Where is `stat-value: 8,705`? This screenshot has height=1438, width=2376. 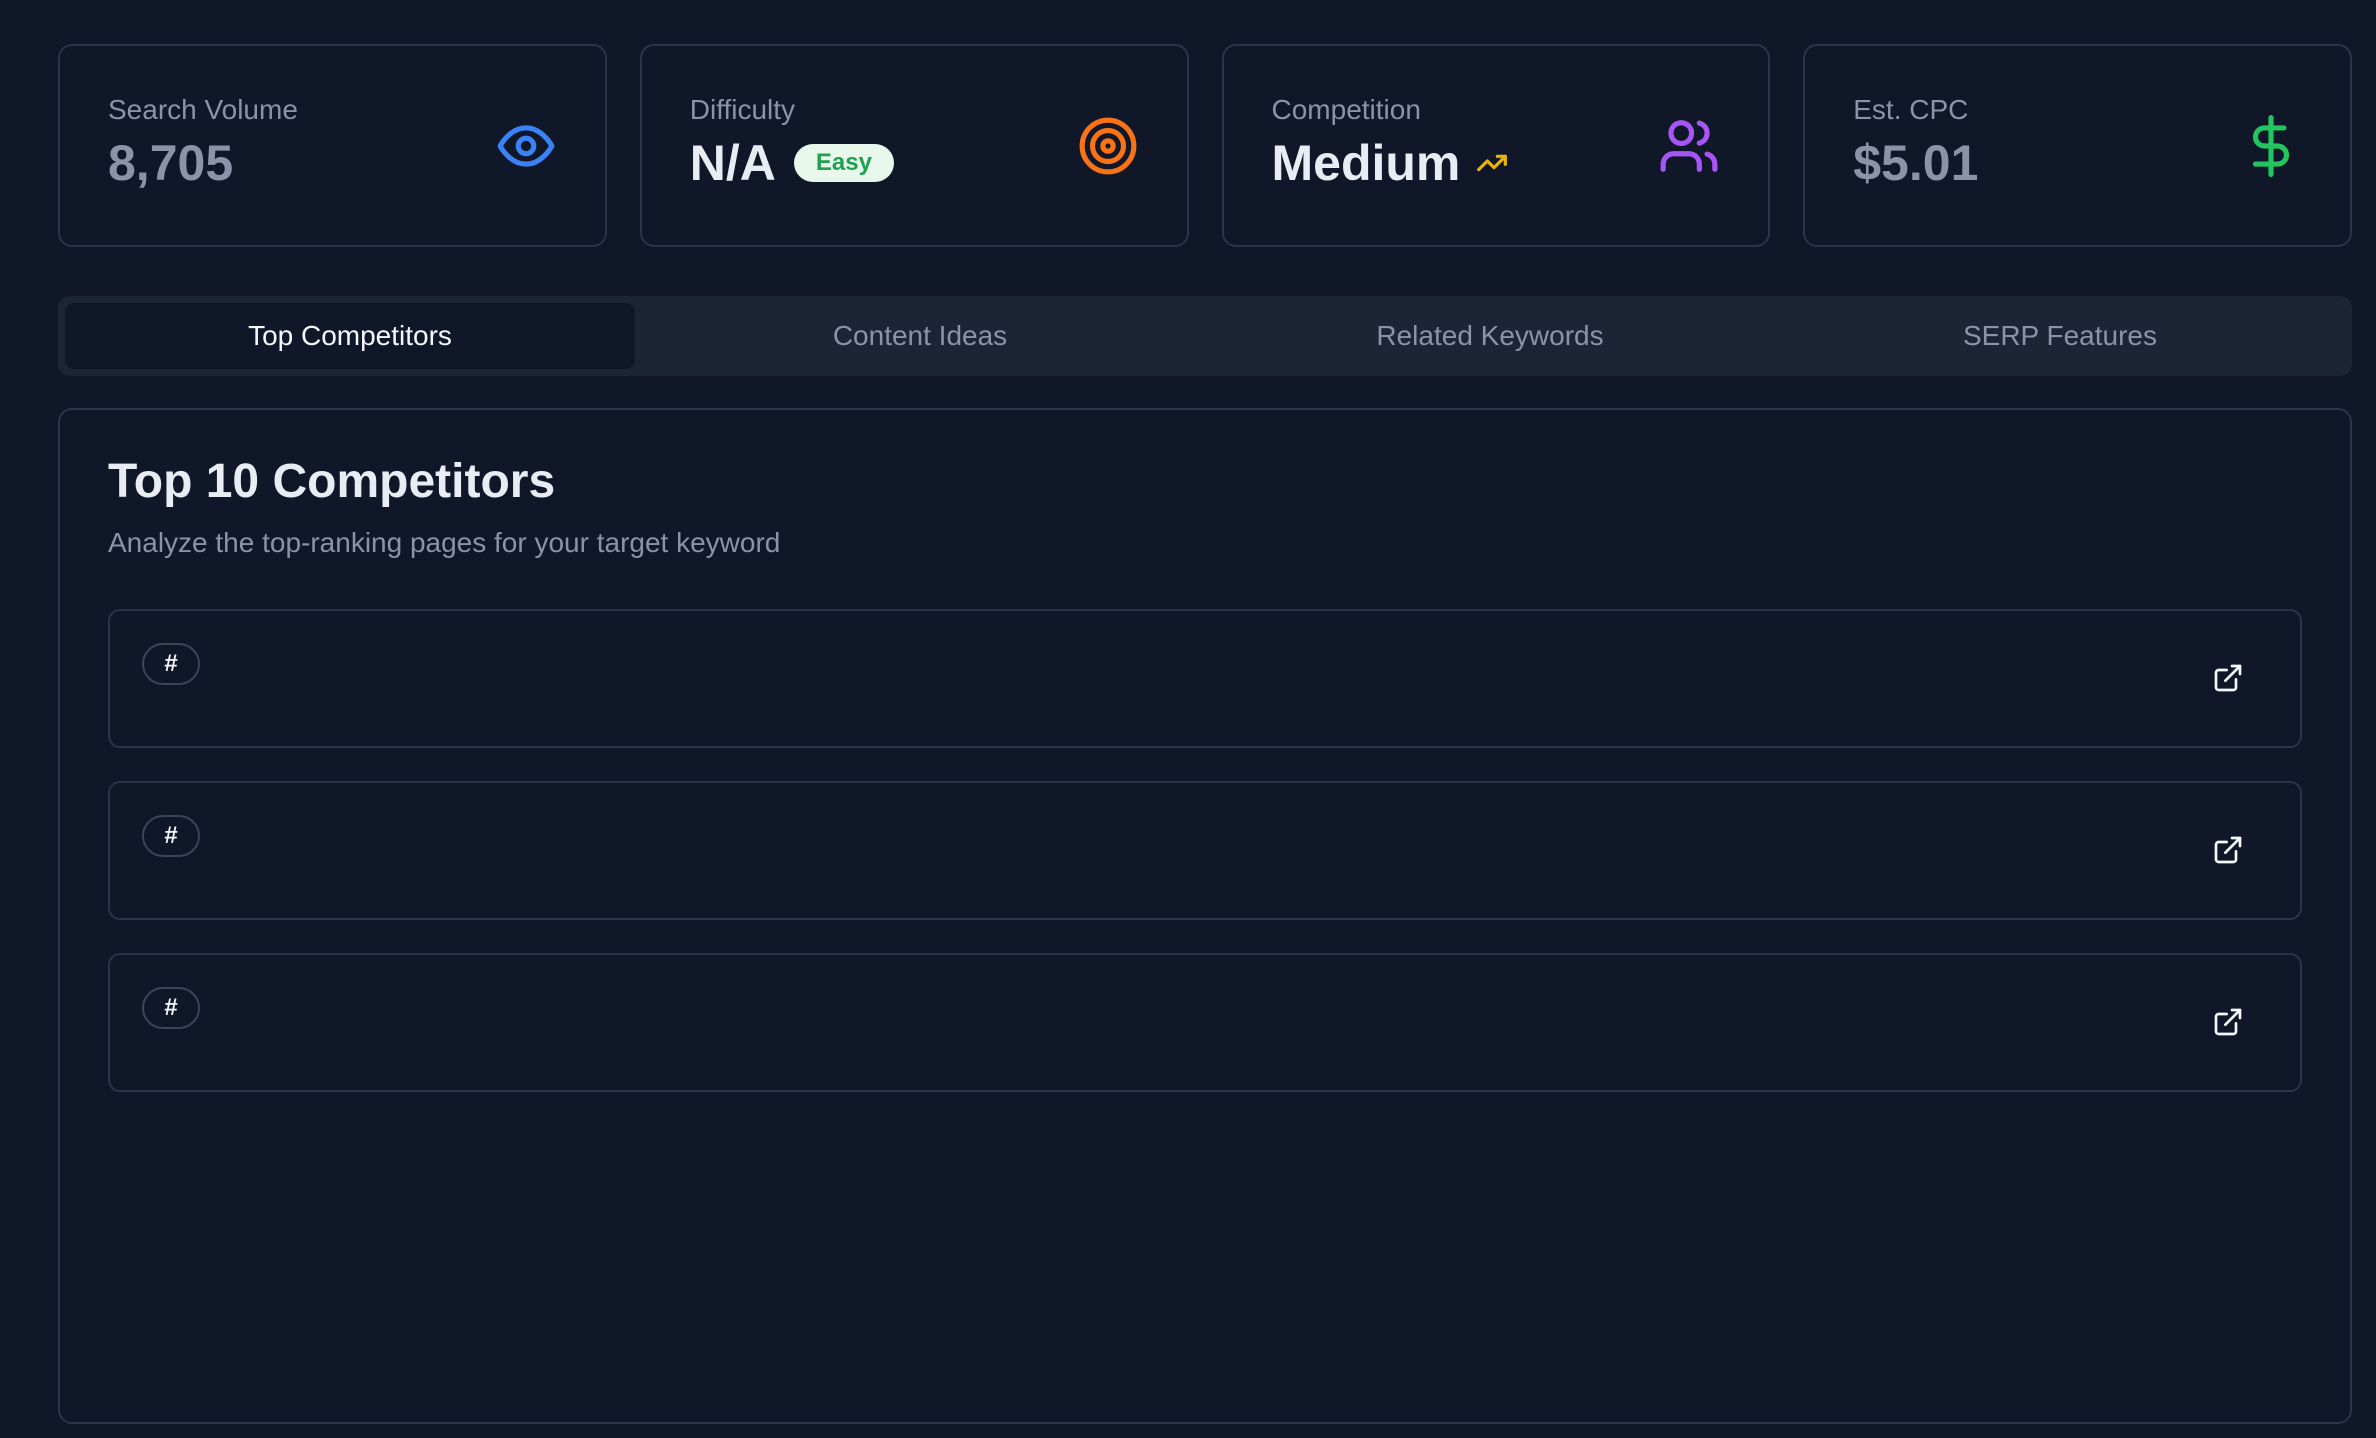 stat-value: 8,705 is located at coordinates (171, 163).